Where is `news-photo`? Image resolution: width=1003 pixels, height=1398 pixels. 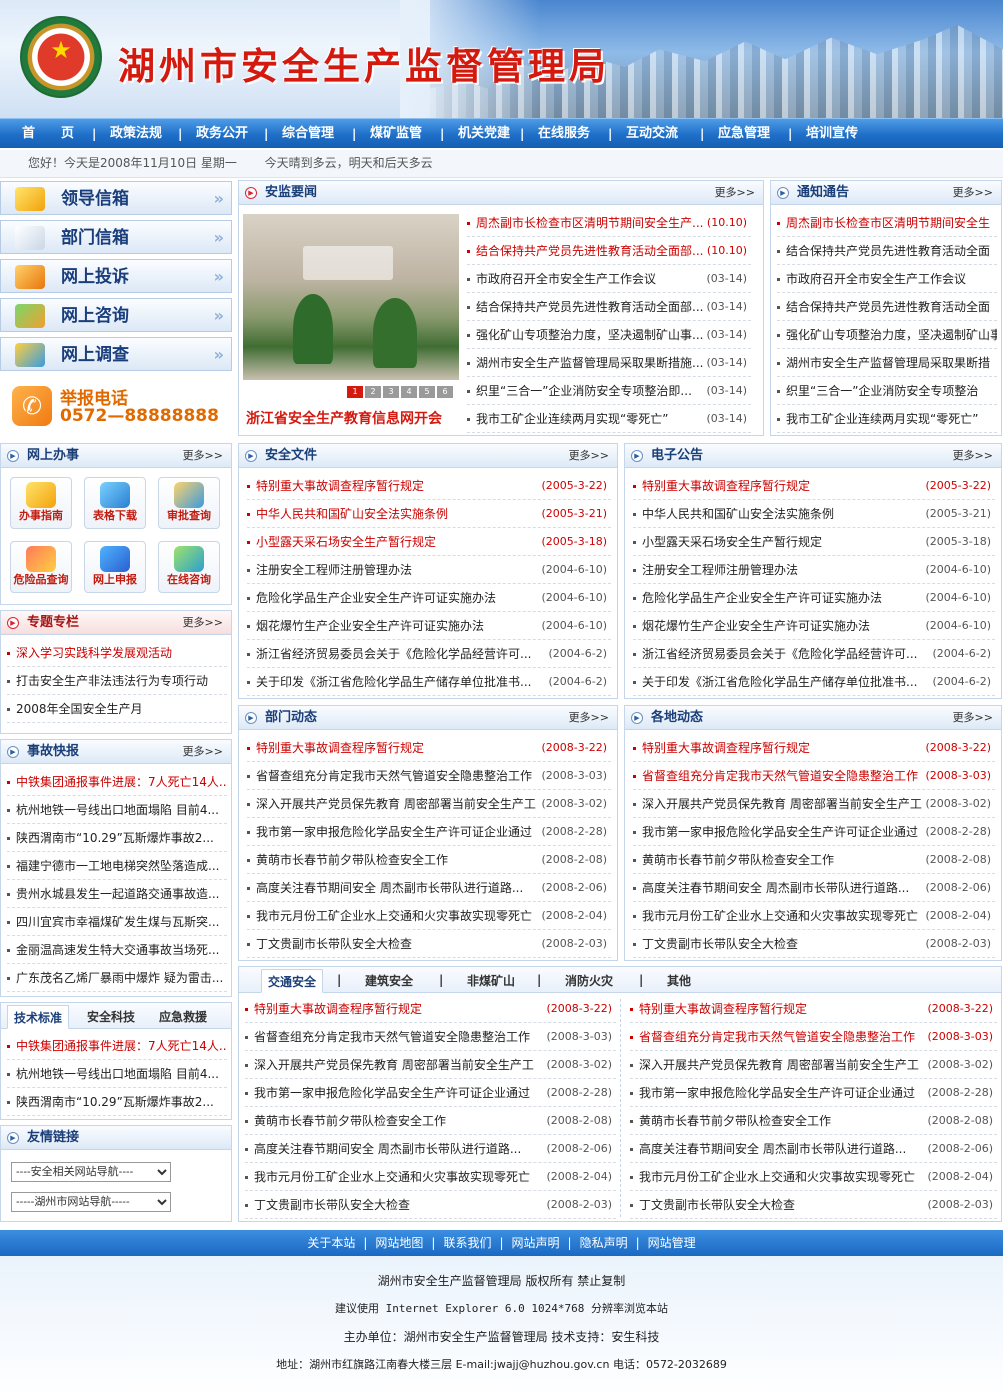
news-photo is located at coordinates (351, 297).